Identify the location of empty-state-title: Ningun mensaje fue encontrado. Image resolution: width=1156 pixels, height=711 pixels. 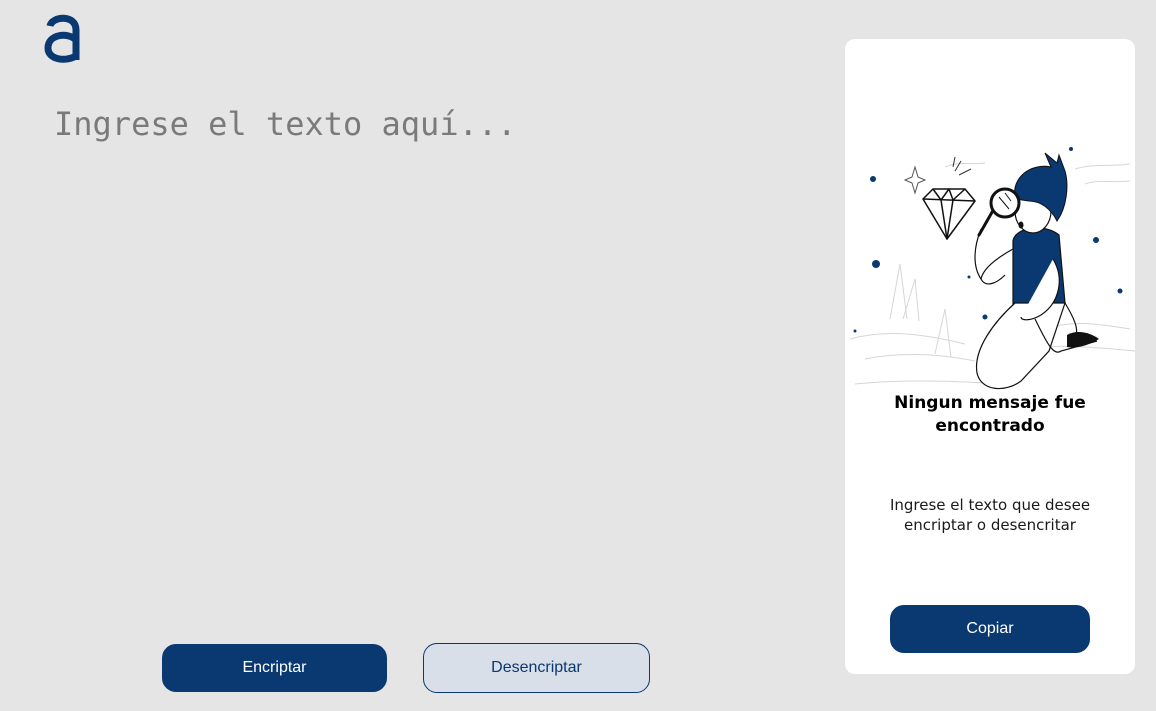
(990, 414).